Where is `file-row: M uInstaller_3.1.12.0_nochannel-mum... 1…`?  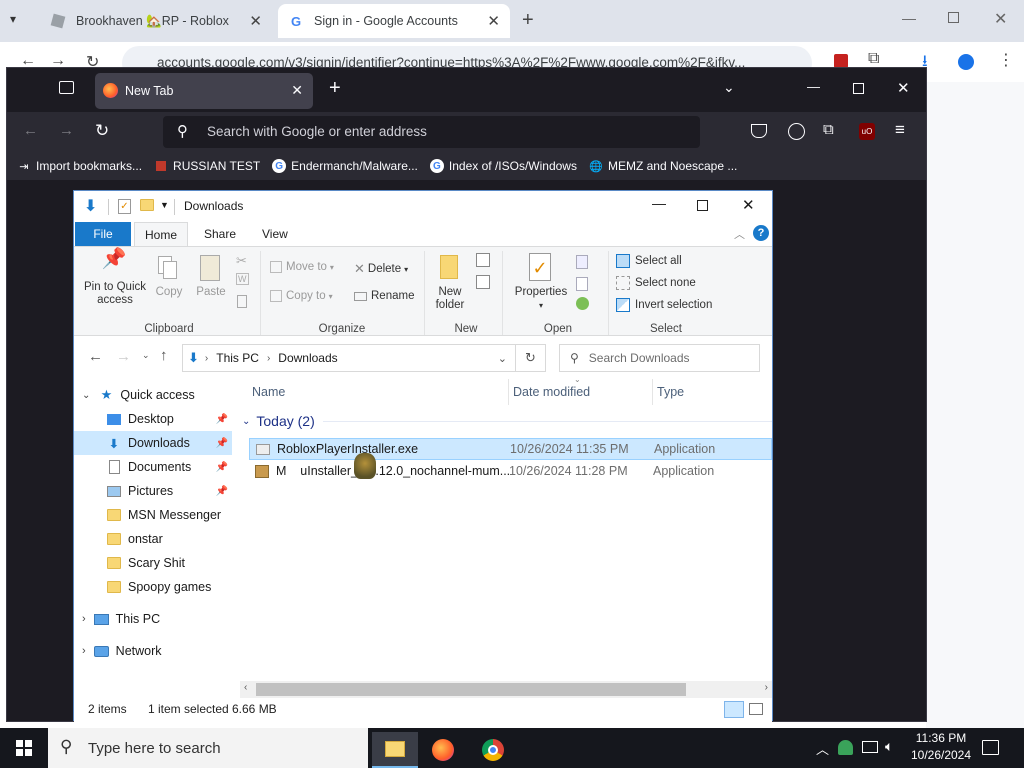 file-row: M uInstaller_3.1.12.0_nochannel-mum... 1… is located at coordinates (510, 471).